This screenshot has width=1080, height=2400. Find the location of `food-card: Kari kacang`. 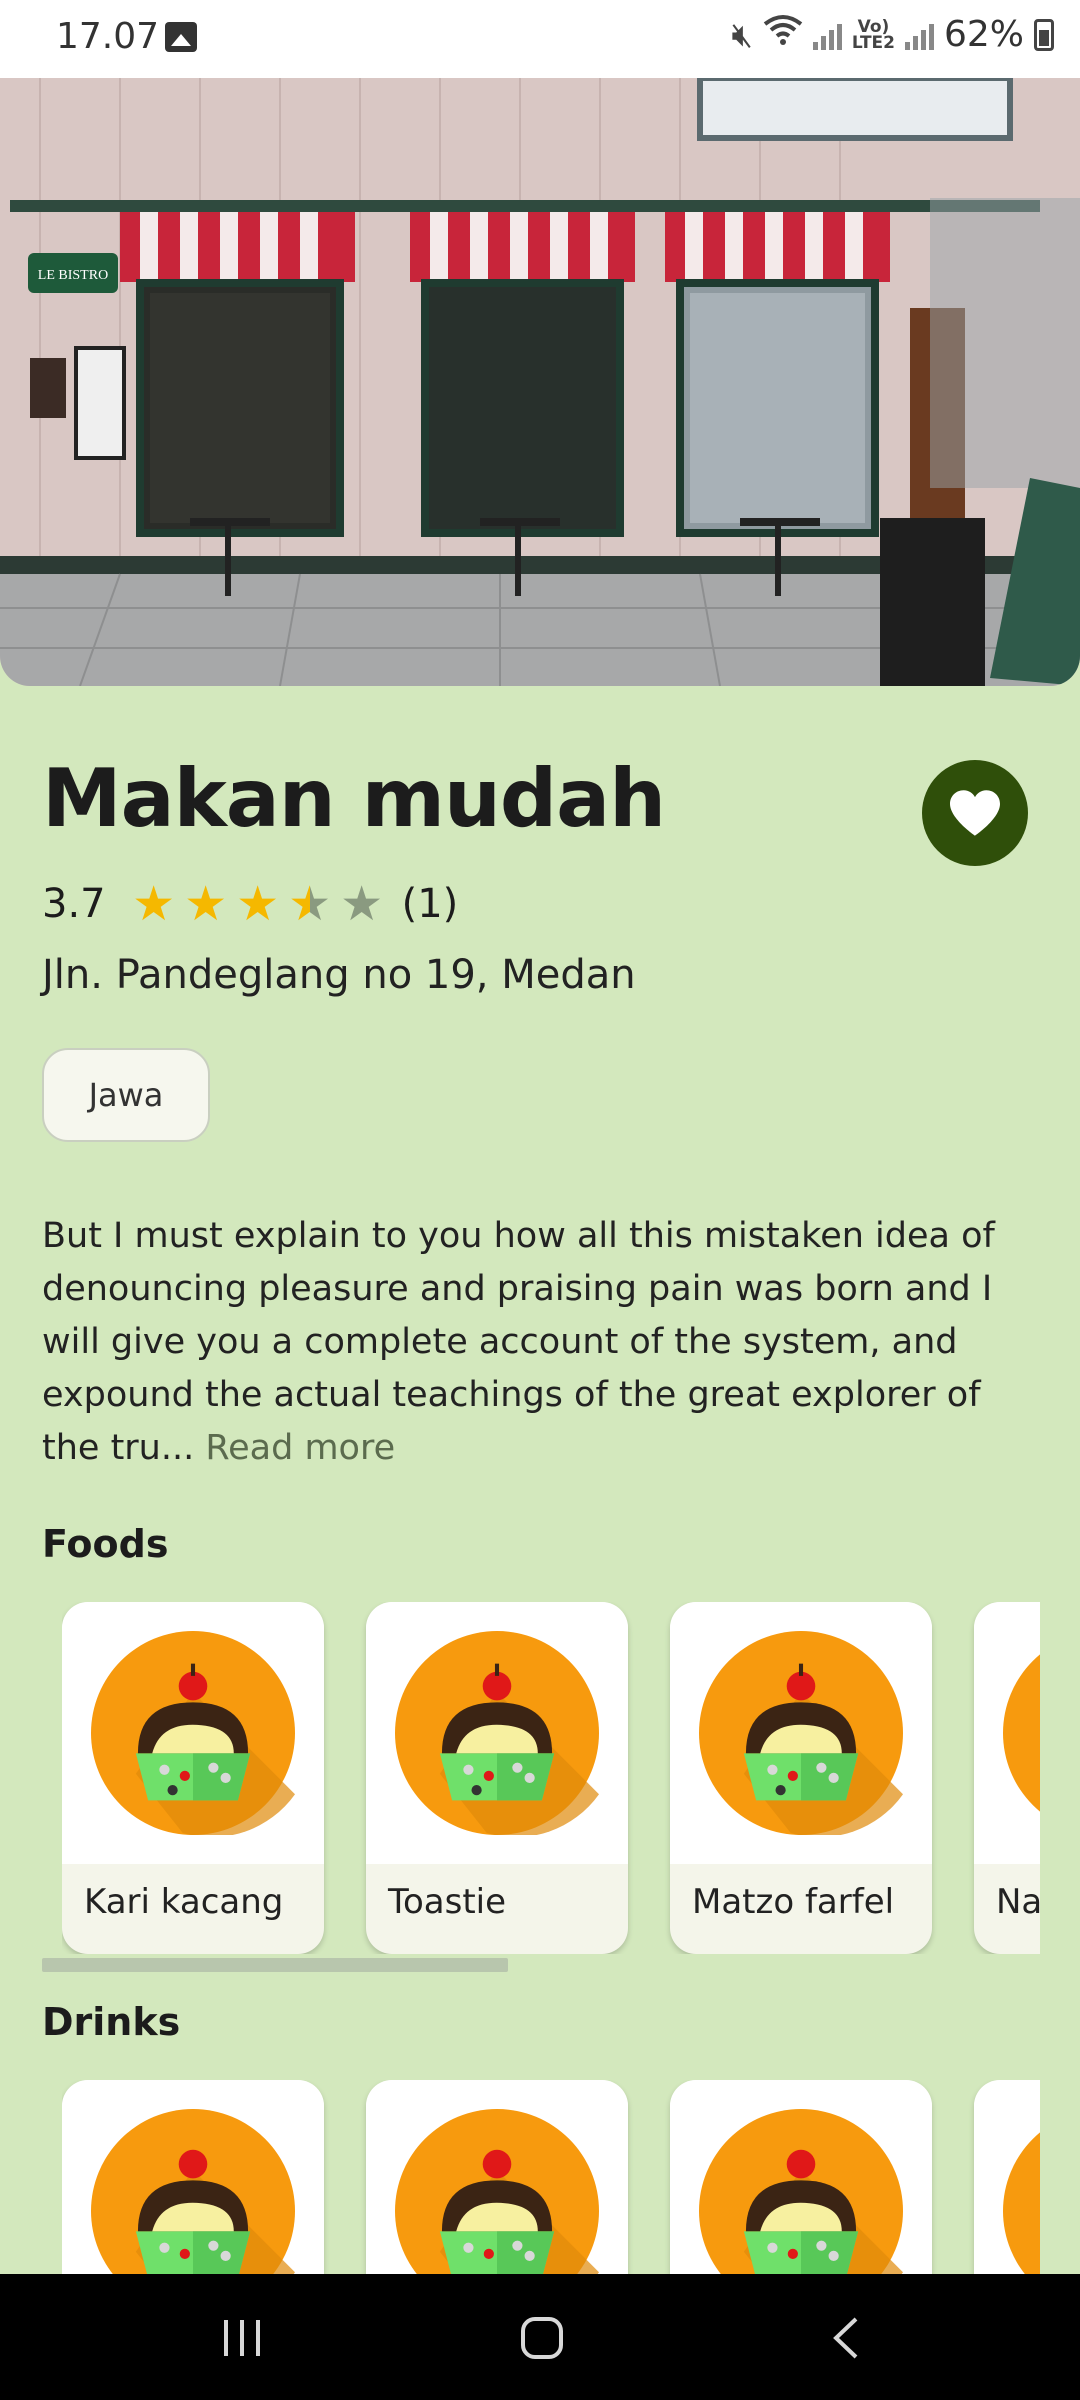

food-card: Kari kacang is located at coordinates (193, 1778).